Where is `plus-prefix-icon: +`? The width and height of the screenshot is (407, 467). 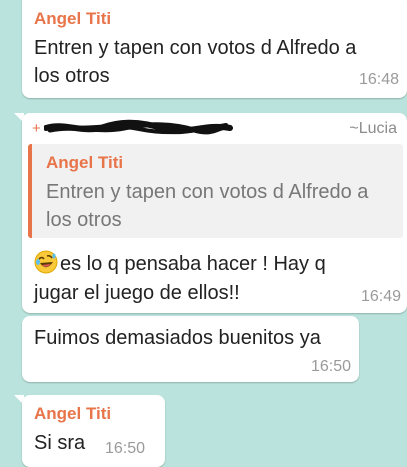 plus-prefix-icon: + is located at coordinates (36, 128).